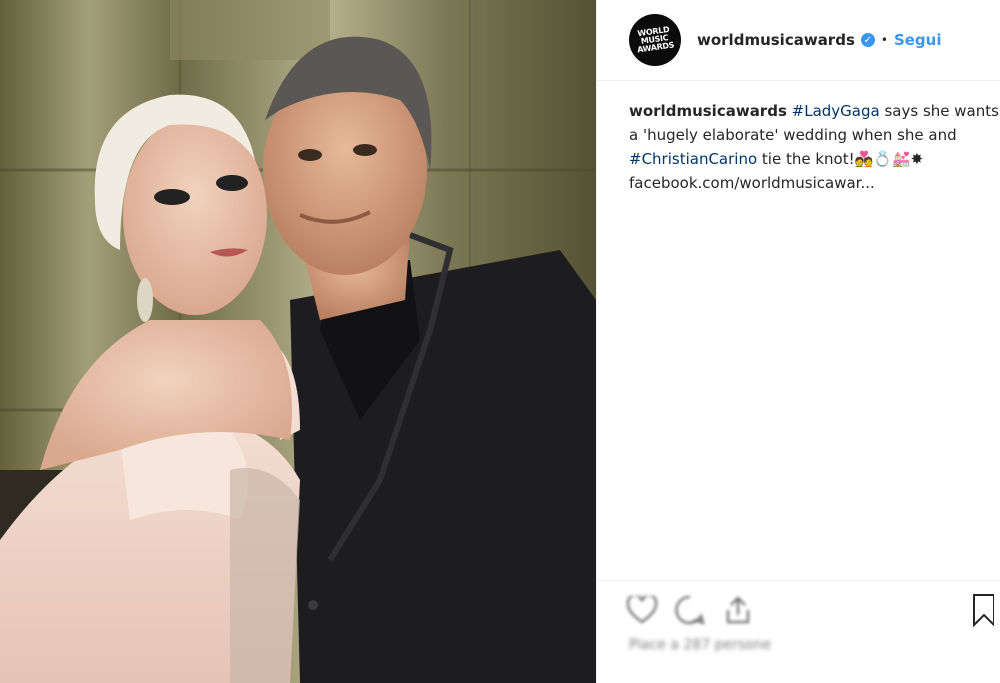  I want to click on hashtag-ladygaga: #LadyGaga, so click(836, 111).